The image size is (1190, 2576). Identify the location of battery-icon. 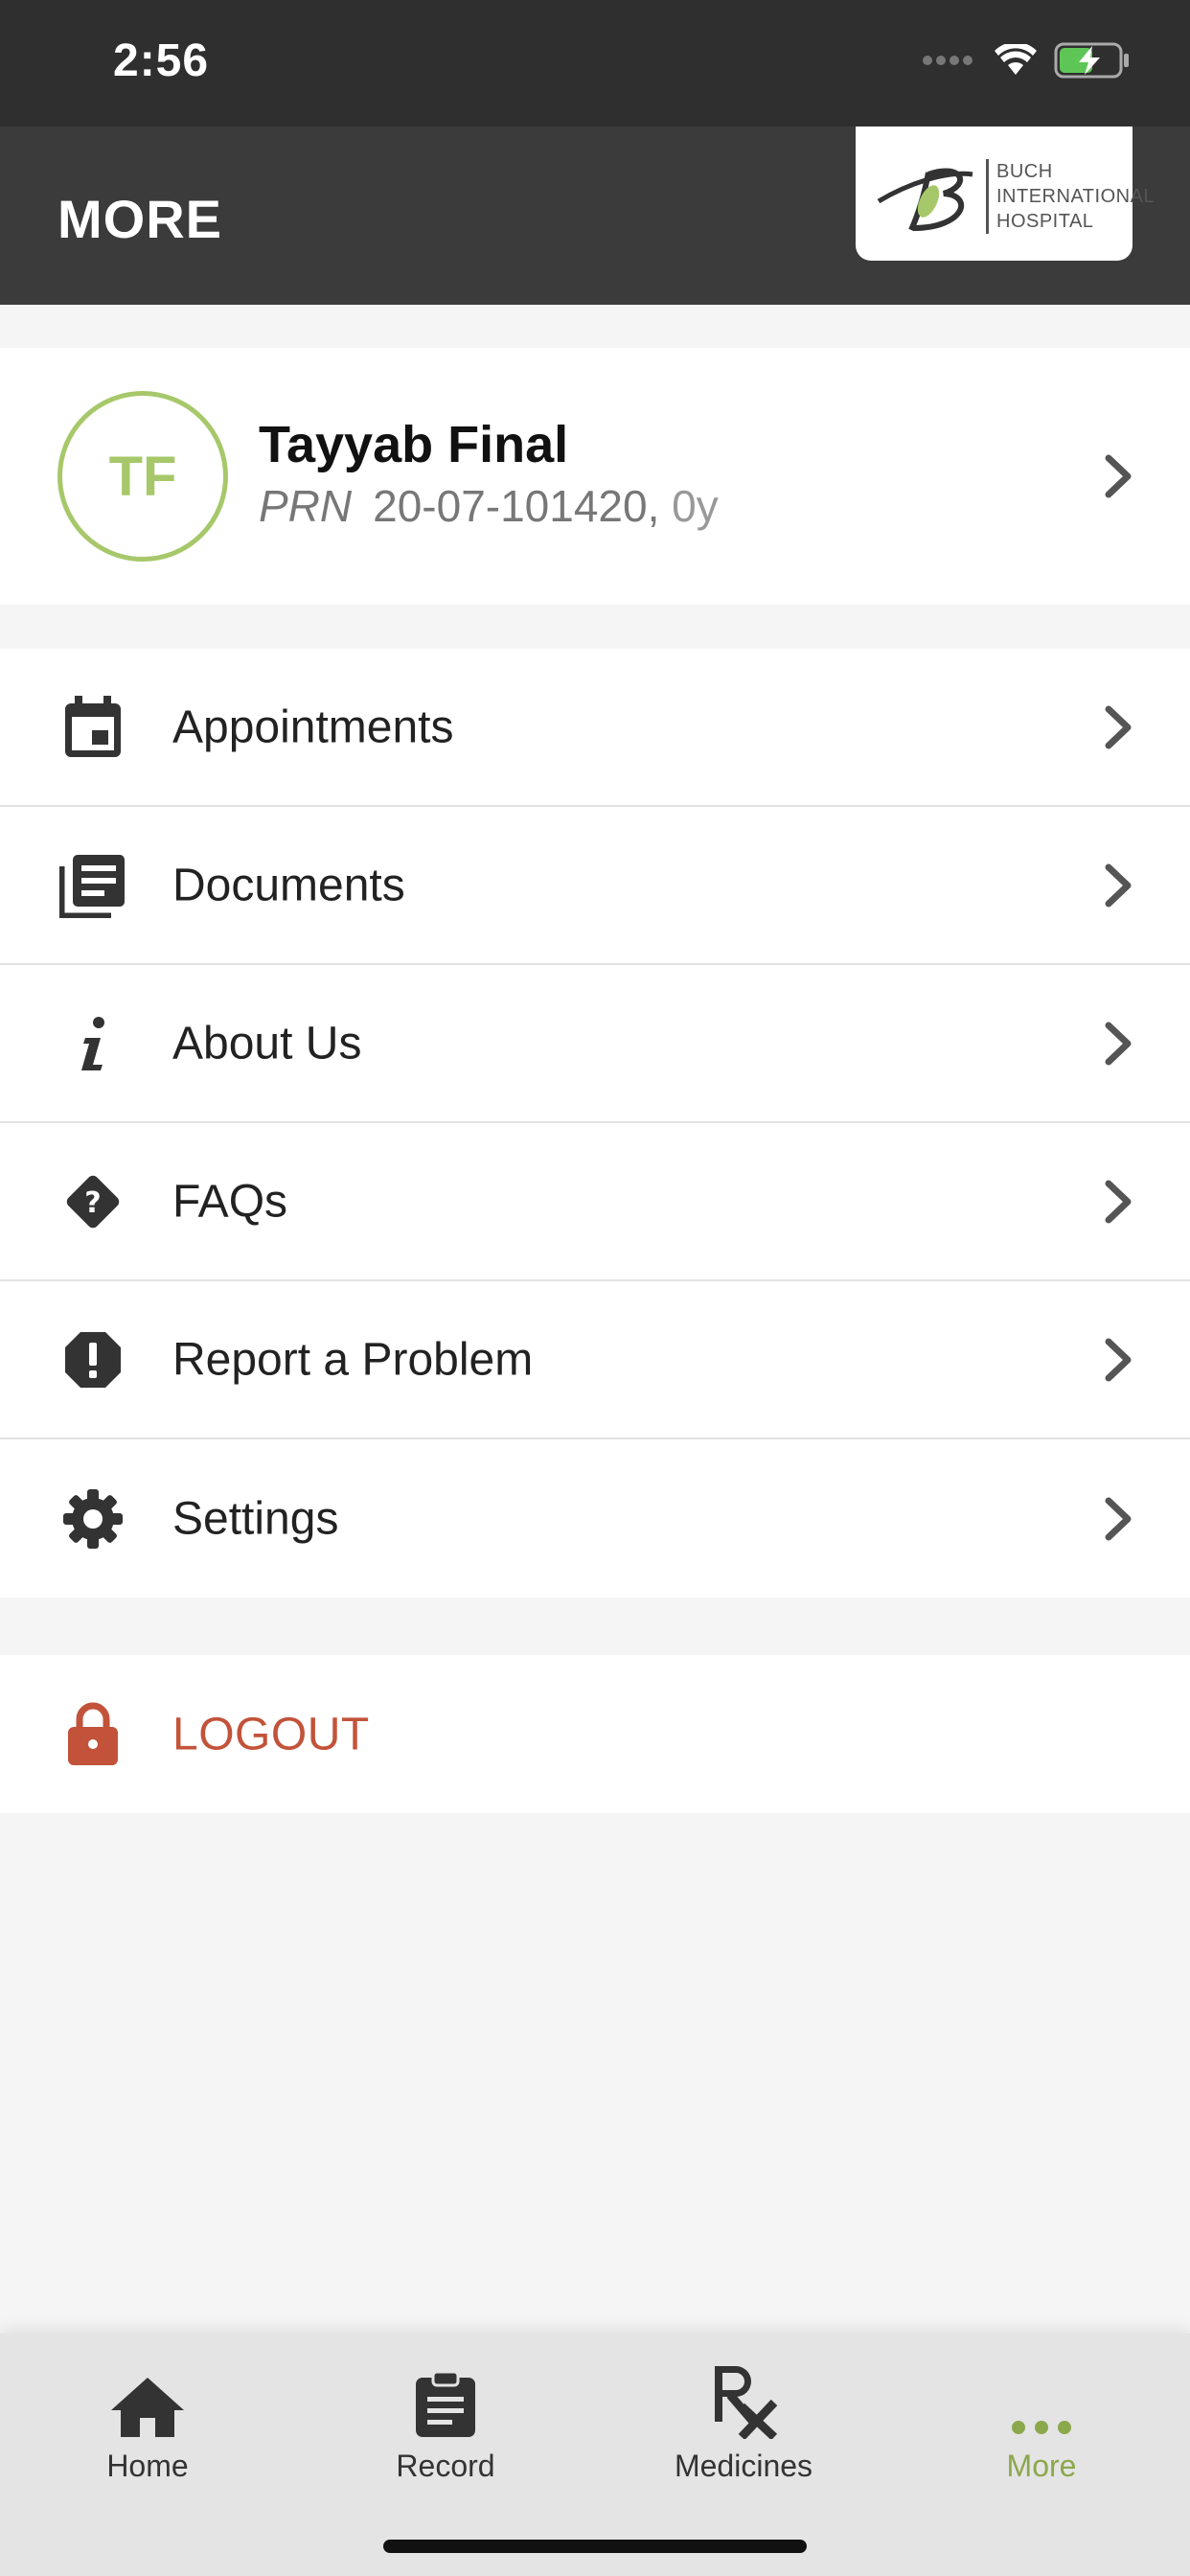
(1092, 60).